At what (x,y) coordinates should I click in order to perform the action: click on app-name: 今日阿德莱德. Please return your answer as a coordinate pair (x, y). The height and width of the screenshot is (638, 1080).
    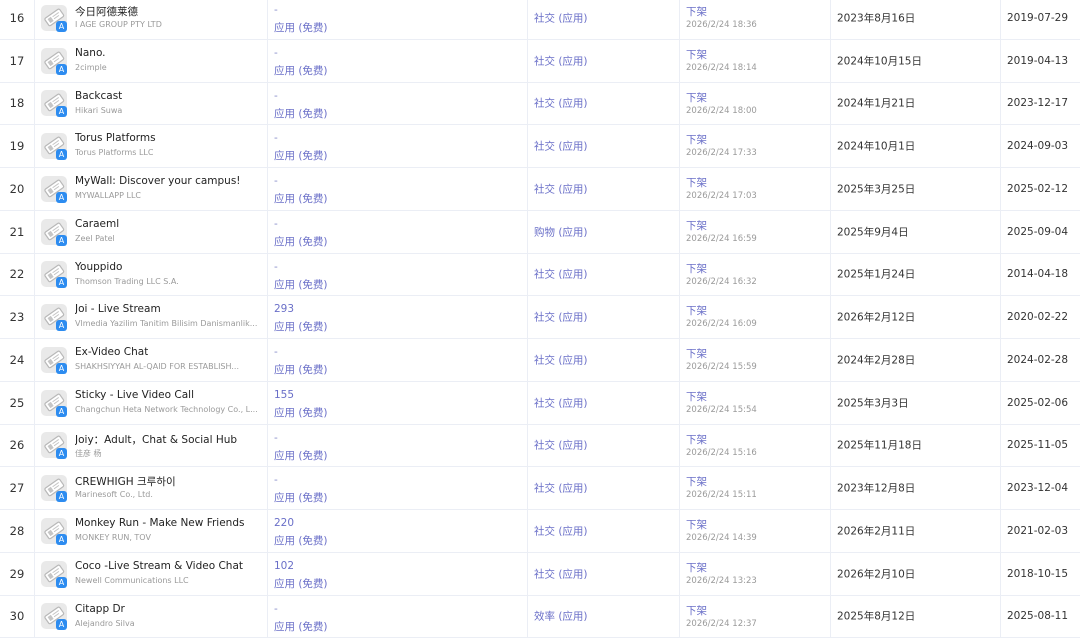
    Looking at the image, I should click on (106, 11).